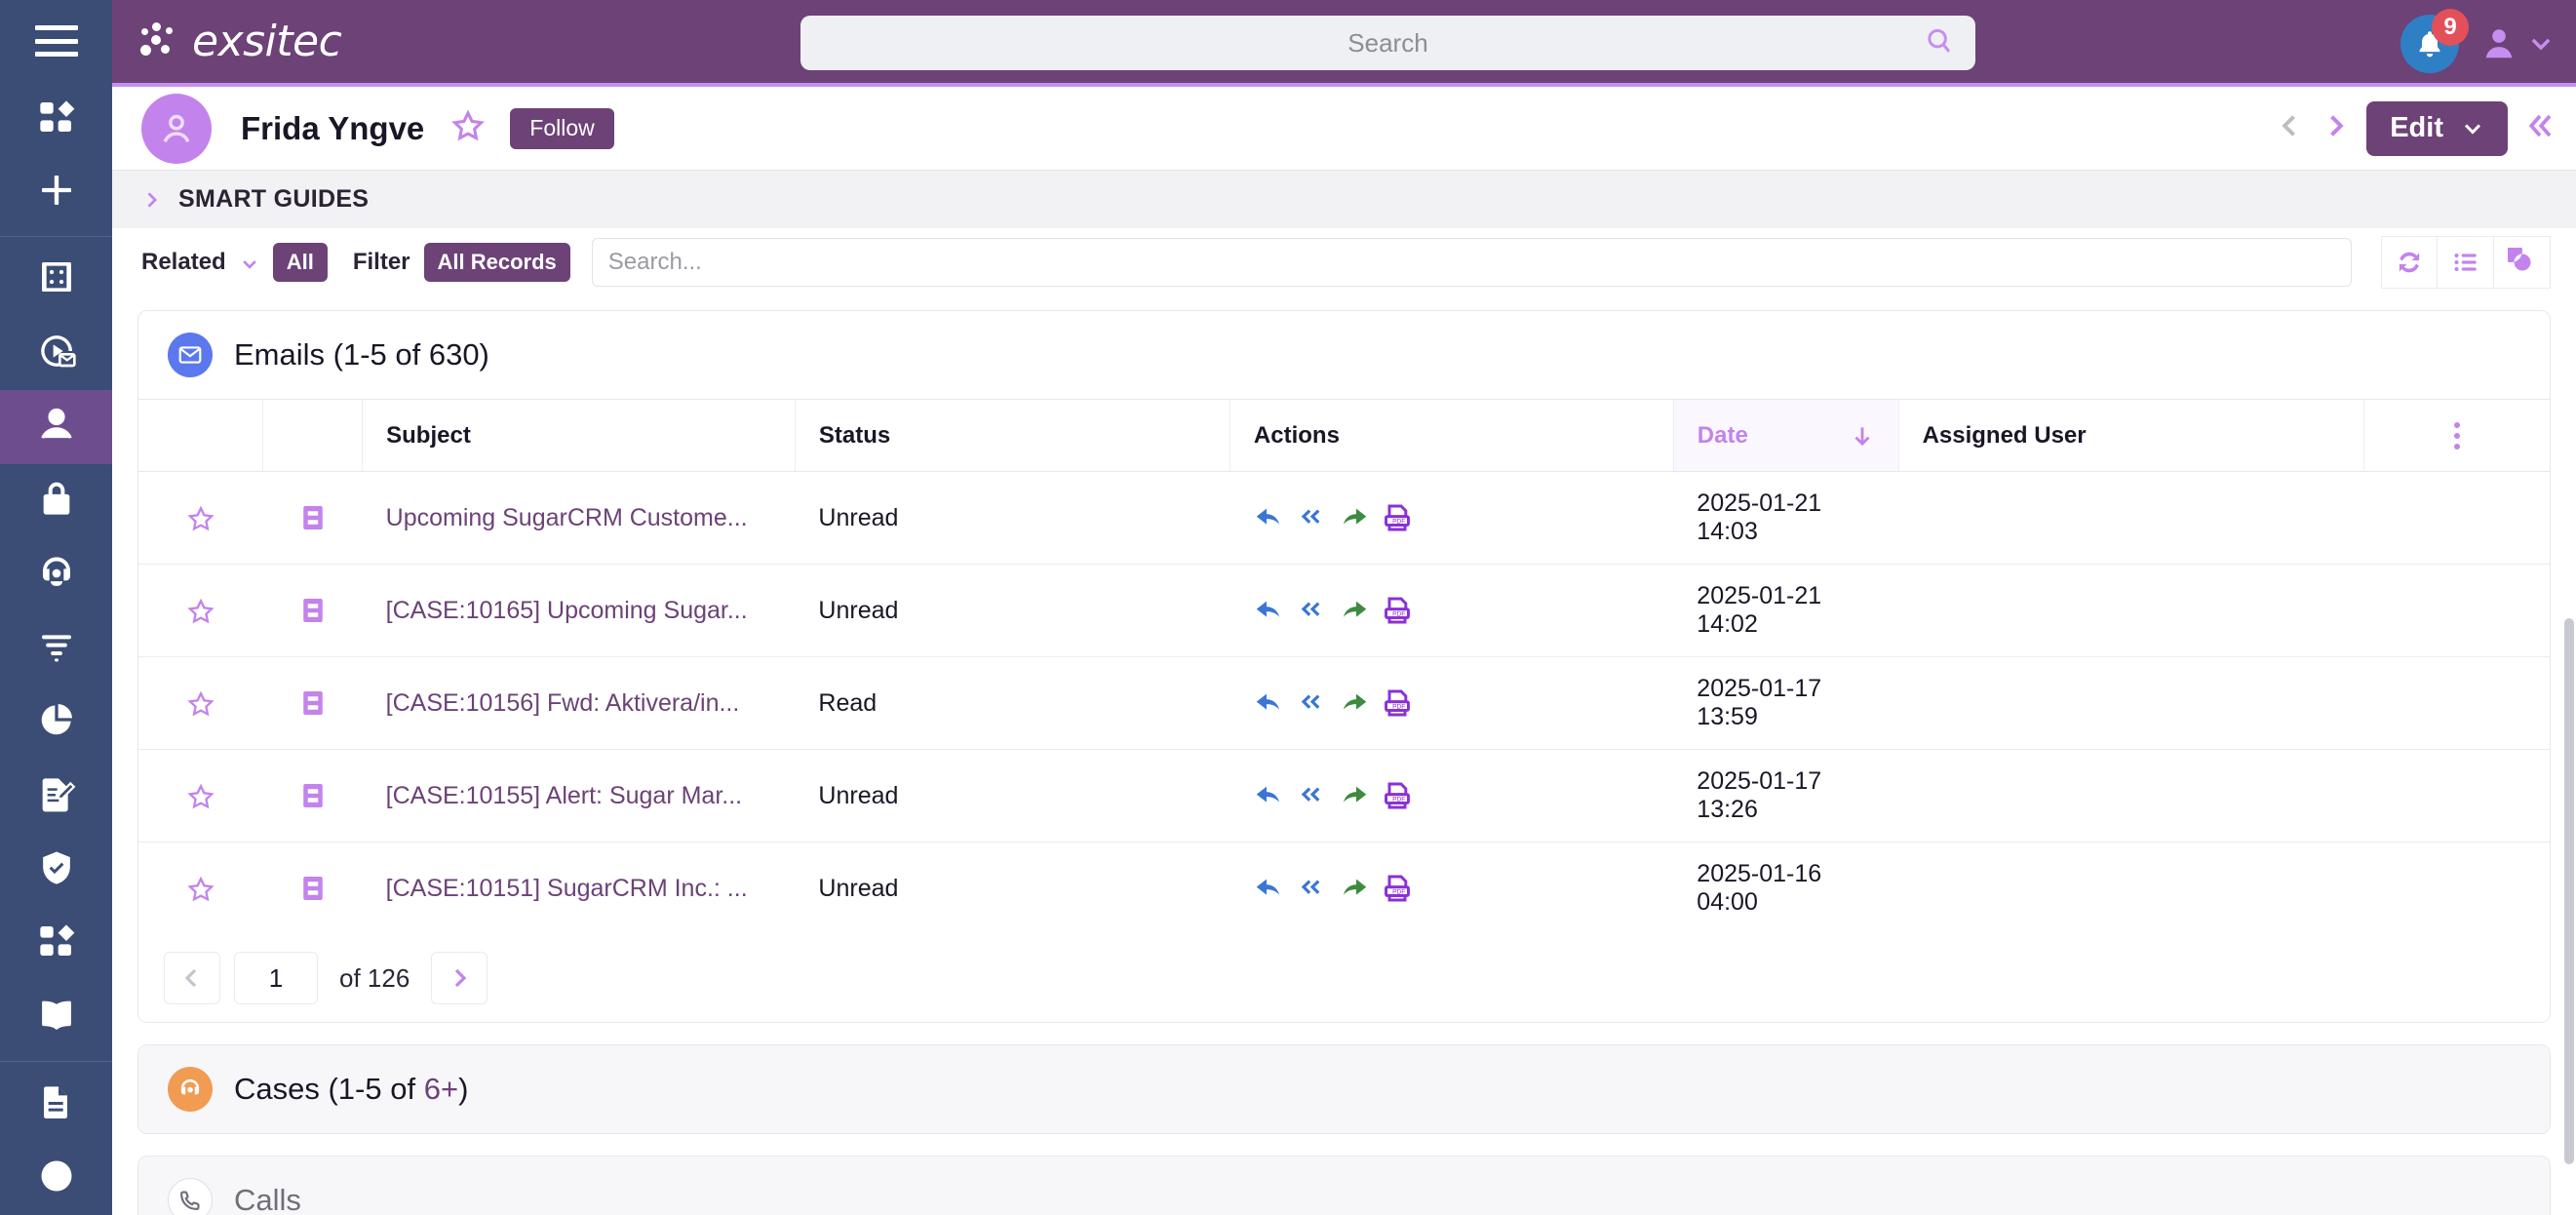 Image resolution: width=2576 pixels, height=1215 pixels. I want to click on column-actions: Actions, so click(1451, 435).